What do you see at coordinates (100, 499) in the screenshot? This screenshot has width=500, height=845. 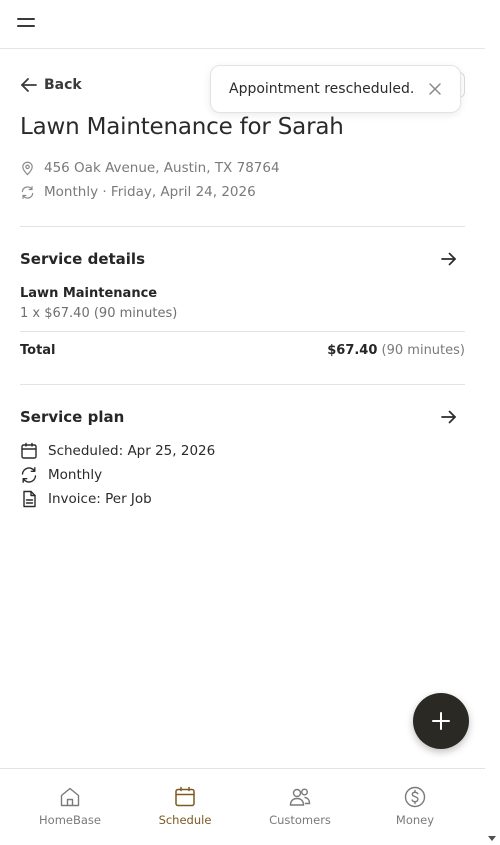 I see `invoice-text: Invoice: Per Job` at bounding box center [100, 499].